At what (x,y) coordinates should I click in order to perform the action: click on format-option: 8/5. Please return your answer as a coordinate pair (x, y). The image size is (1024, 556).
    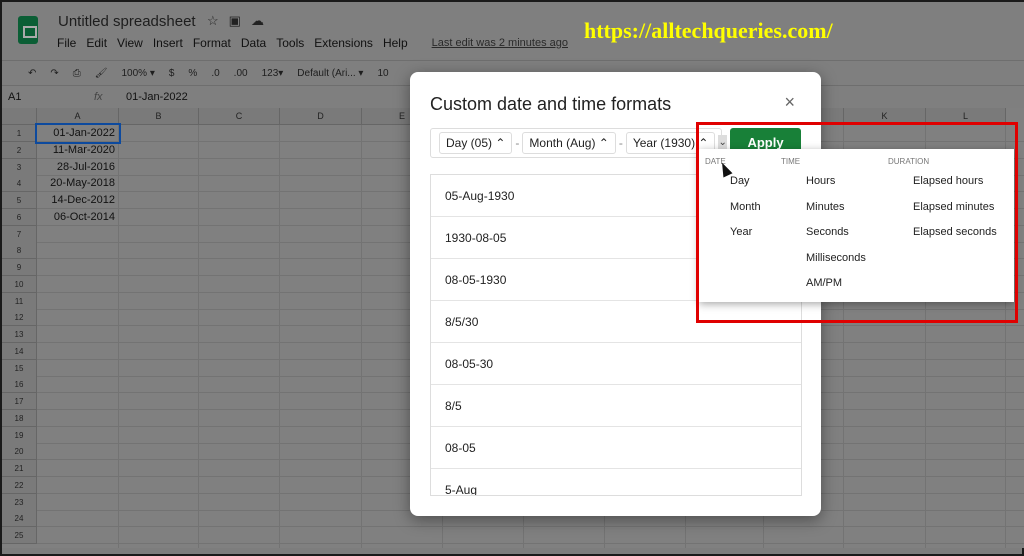
    Looking at the image, I should click on (616, 406).